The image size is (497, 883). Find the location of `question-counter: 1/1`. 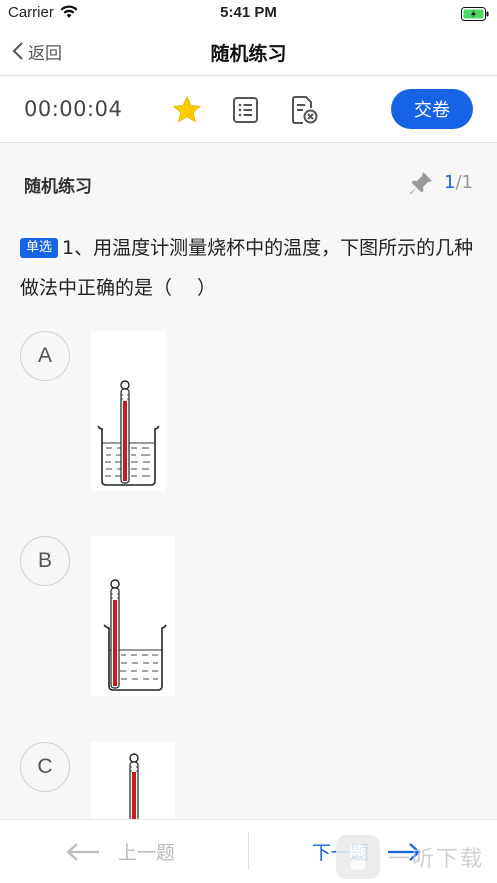

question-counter: 1/1 is located at coordinates (458, 182).